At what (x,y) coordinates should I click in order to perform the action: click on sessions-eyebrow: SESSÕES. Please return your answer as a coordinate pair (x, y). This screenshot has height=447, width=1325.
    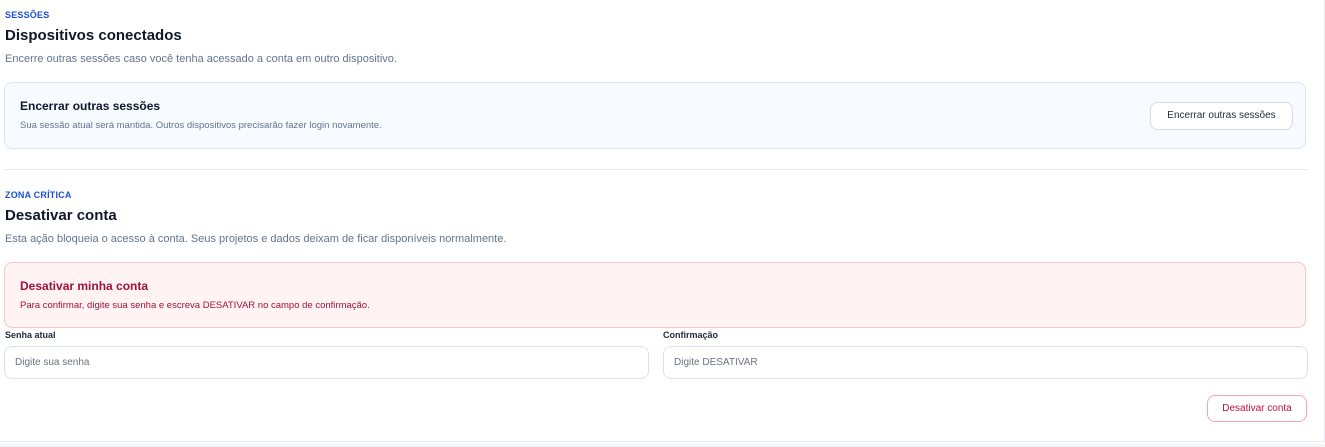
    Looking at the image, I should click on (27, 15).